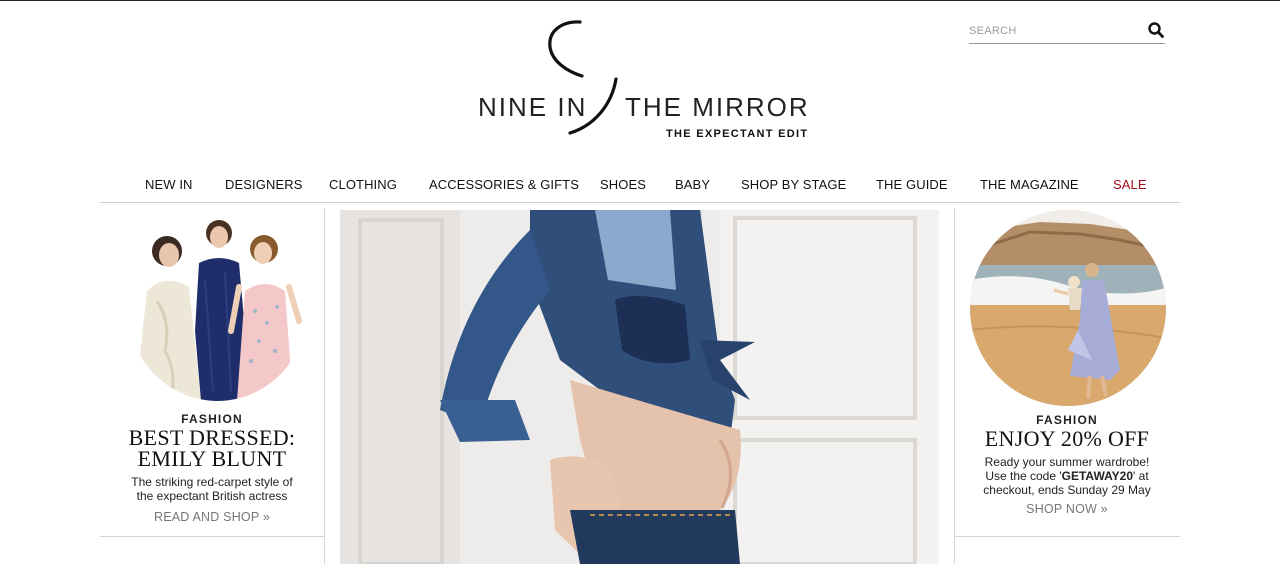 The height and width of the screenshot is (564, 1280). What do you see at coordinates (737, 134) in the screenshot?
I see `logo-tagline: THE EXPECTANT EDIT` at bounding box center [737, 134].